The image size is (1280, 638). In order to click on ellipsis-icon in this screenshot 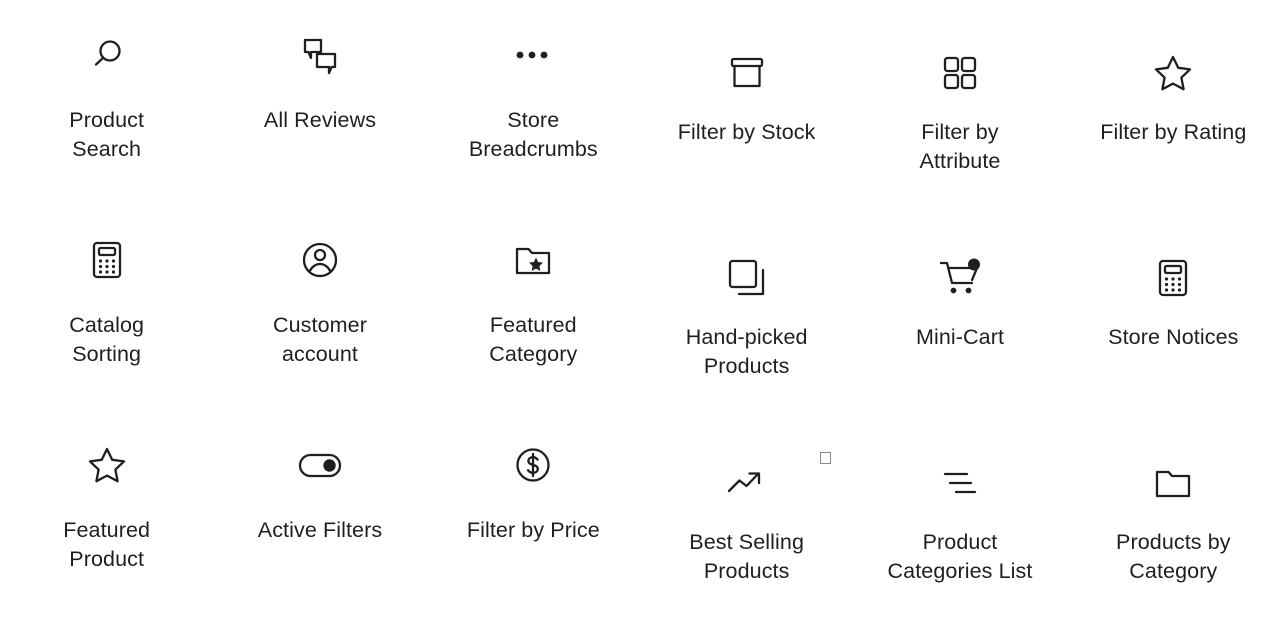, I will do `click(533, 55)`.